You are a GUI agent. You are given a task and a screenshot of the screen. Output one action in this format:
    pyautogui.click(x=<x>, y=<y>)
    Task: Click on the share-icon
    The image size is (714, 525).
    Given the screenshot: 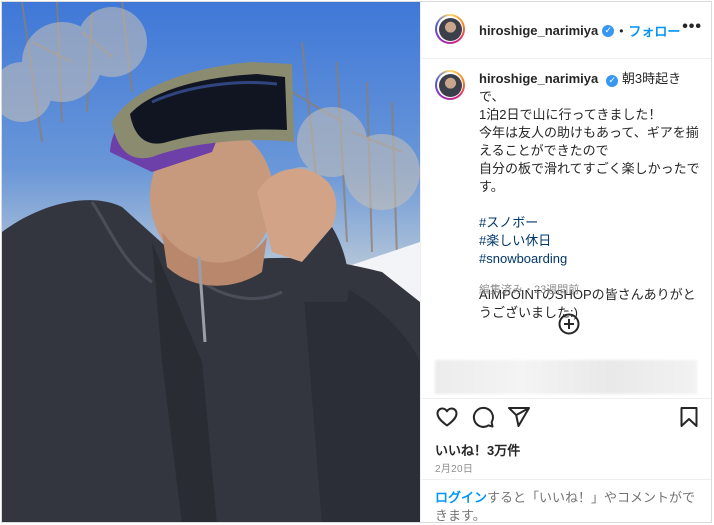 What is the action you would take?
    pyautogui.click(x=519, y=417)
    